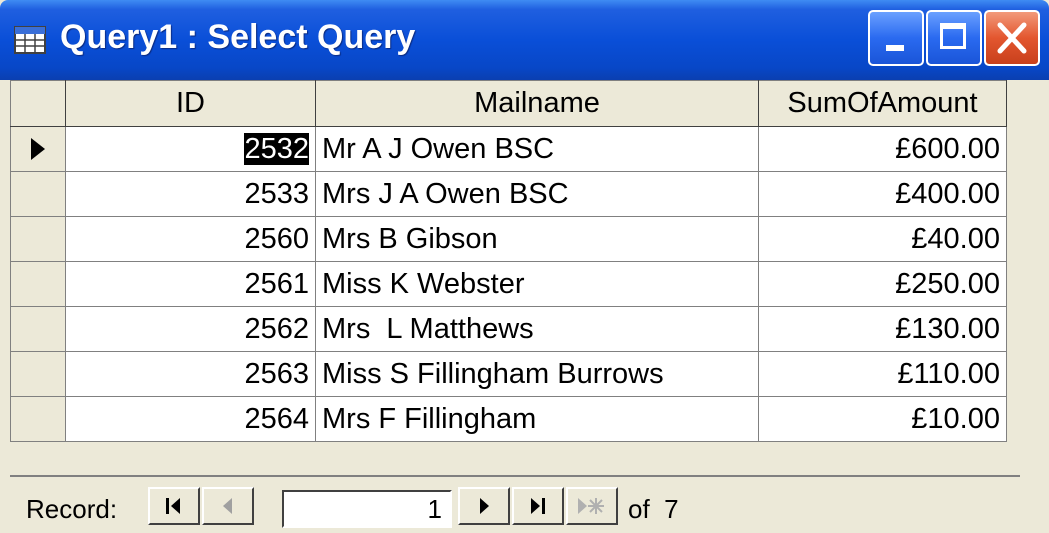 This screenshot has height=533, width=1049. Describe the element at coordinates (882, 149) in the screenshot. I see `cell-sumofamount: £600.00` at that location.